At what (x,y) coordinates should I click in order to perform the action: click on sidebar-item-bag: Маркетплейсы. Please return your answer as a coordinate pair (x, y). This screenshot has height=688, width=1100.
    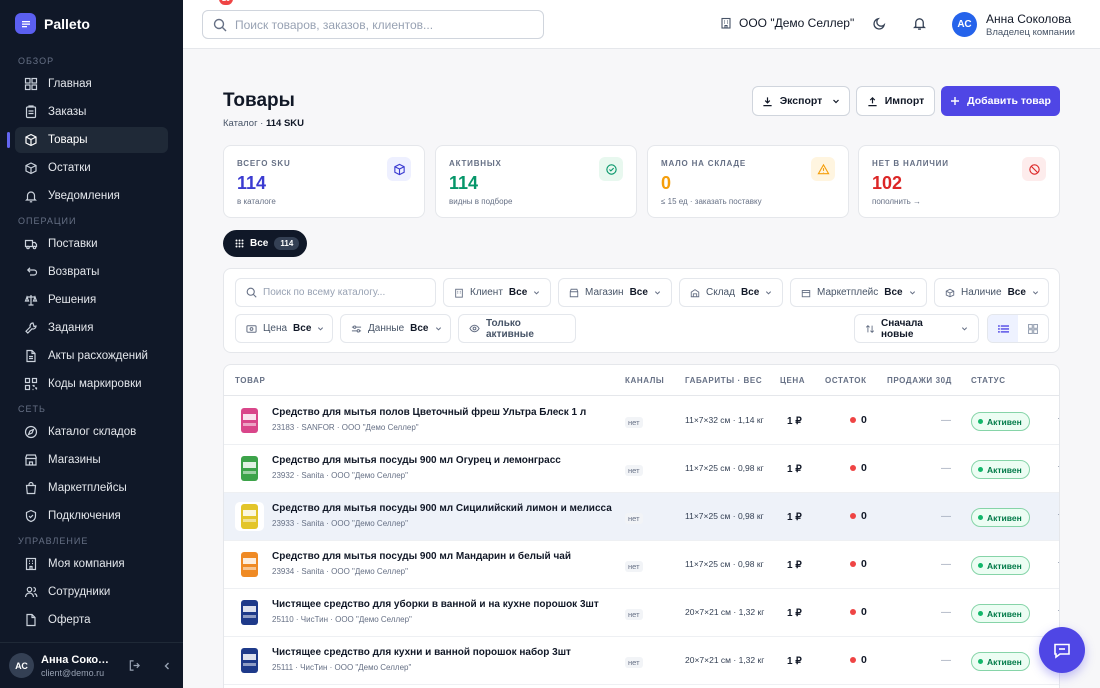
    Looking at the image, I should click on (91, 488).